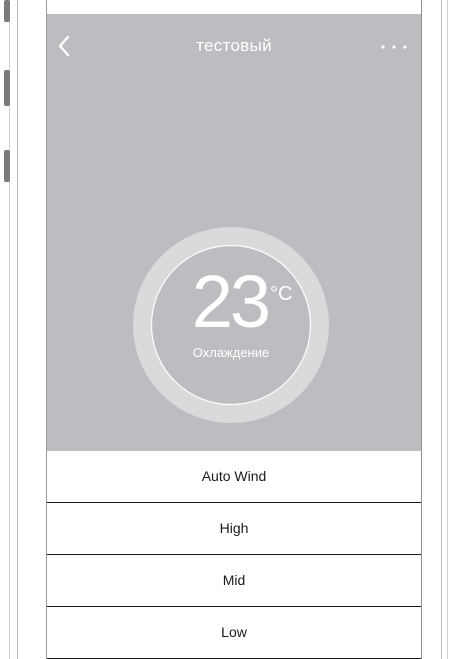  I want to click on fan-option-auto-wind: Auto Wind, so click(234, 477).